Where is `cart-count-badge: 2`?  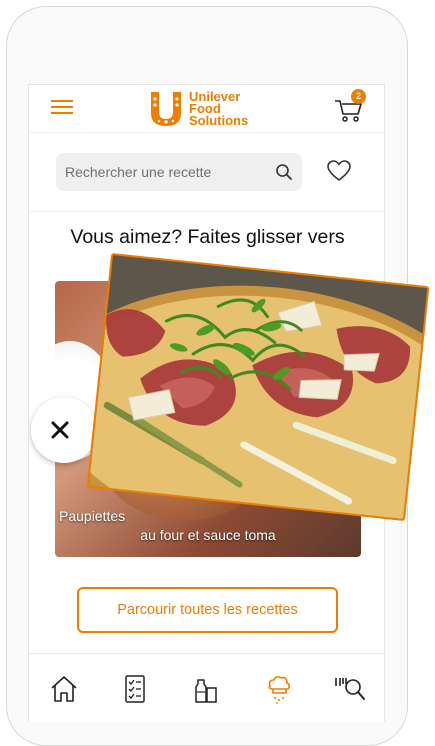
cart-count-badge: 2 is located at coordinates (358, 96).